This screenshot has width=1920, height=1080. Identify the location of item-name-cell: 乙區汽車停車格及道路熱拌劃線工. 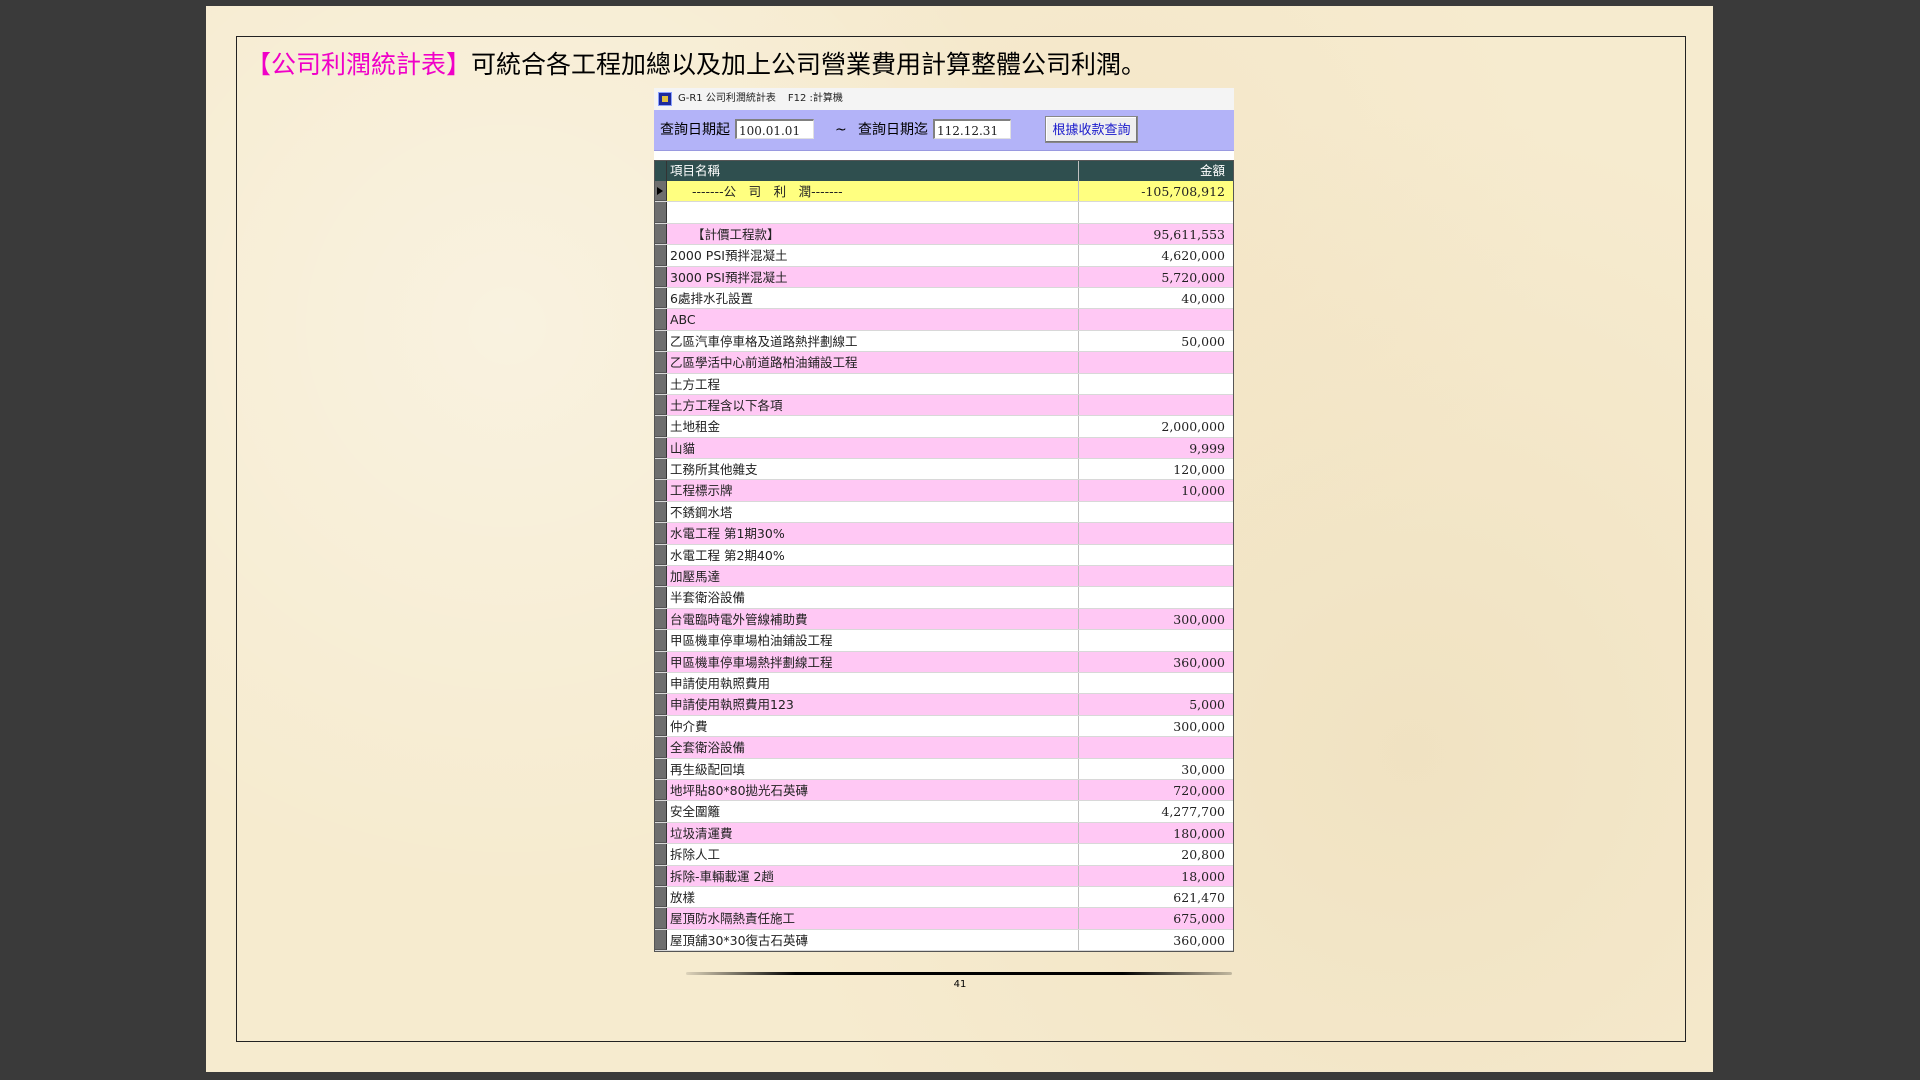
(873, 341).